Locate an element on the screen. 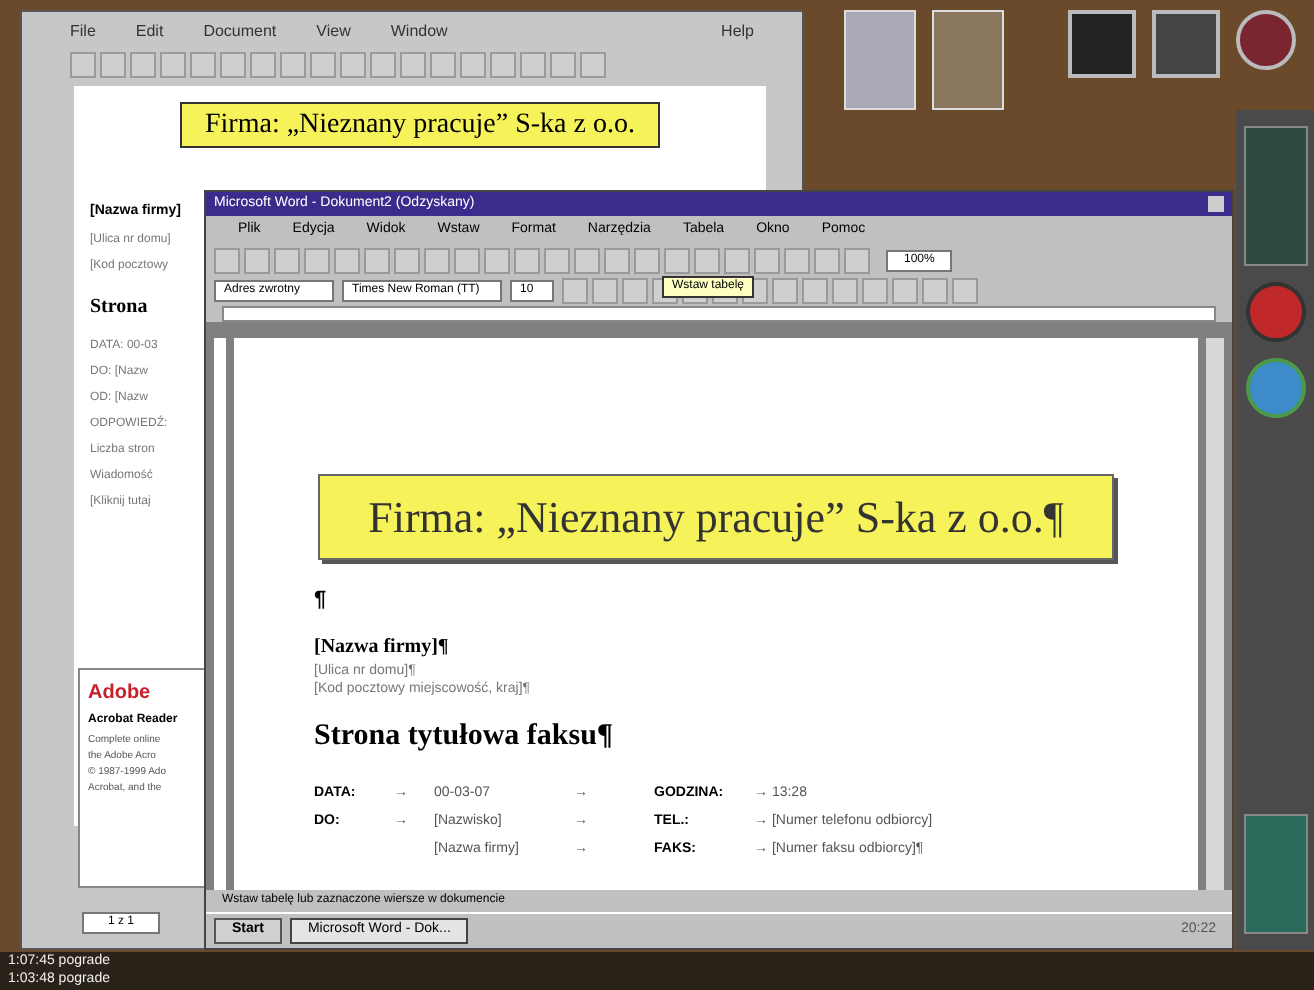 The width and height of the screenshot is (1314, 990). fax-heading: Strona tytułowa faksu¶ is located at coordinates (465, 737).